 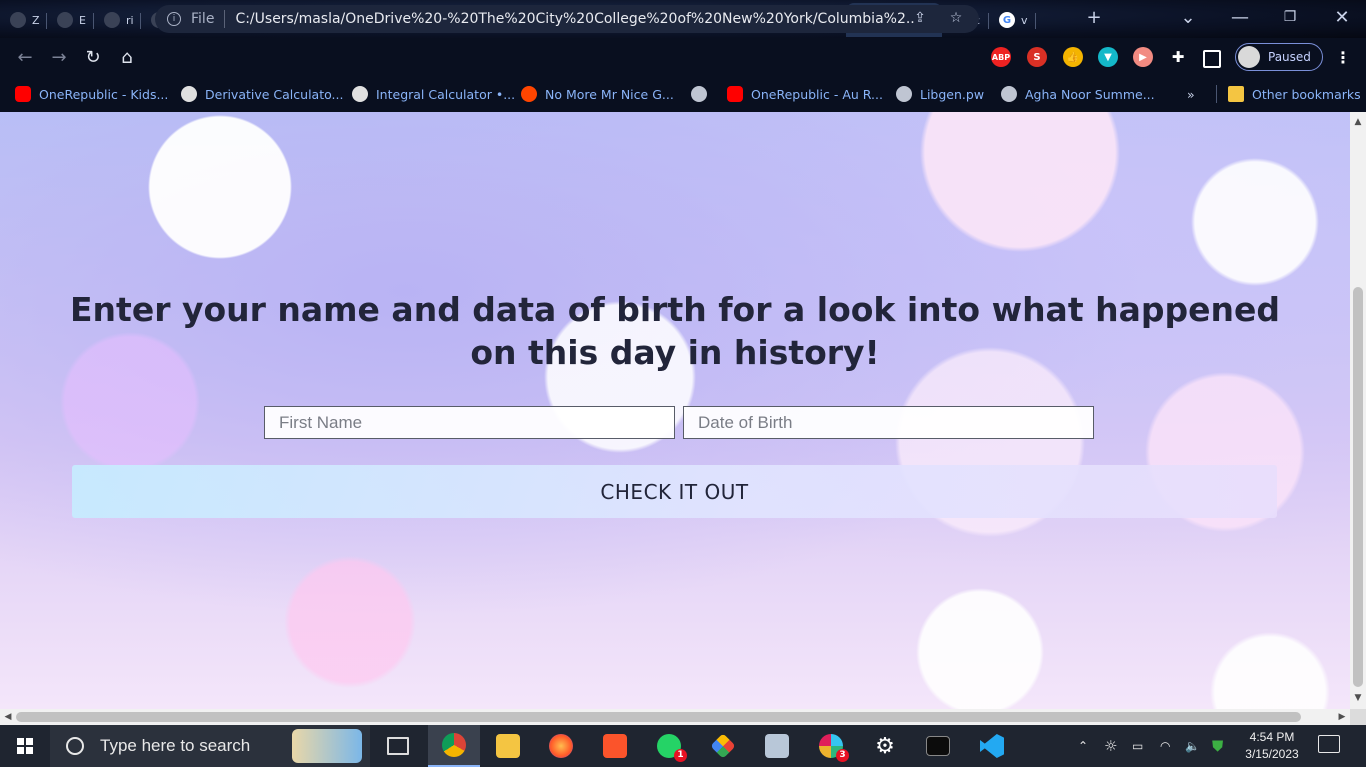 I want to click on date-of-birth-input, so click(x=888, y=422).